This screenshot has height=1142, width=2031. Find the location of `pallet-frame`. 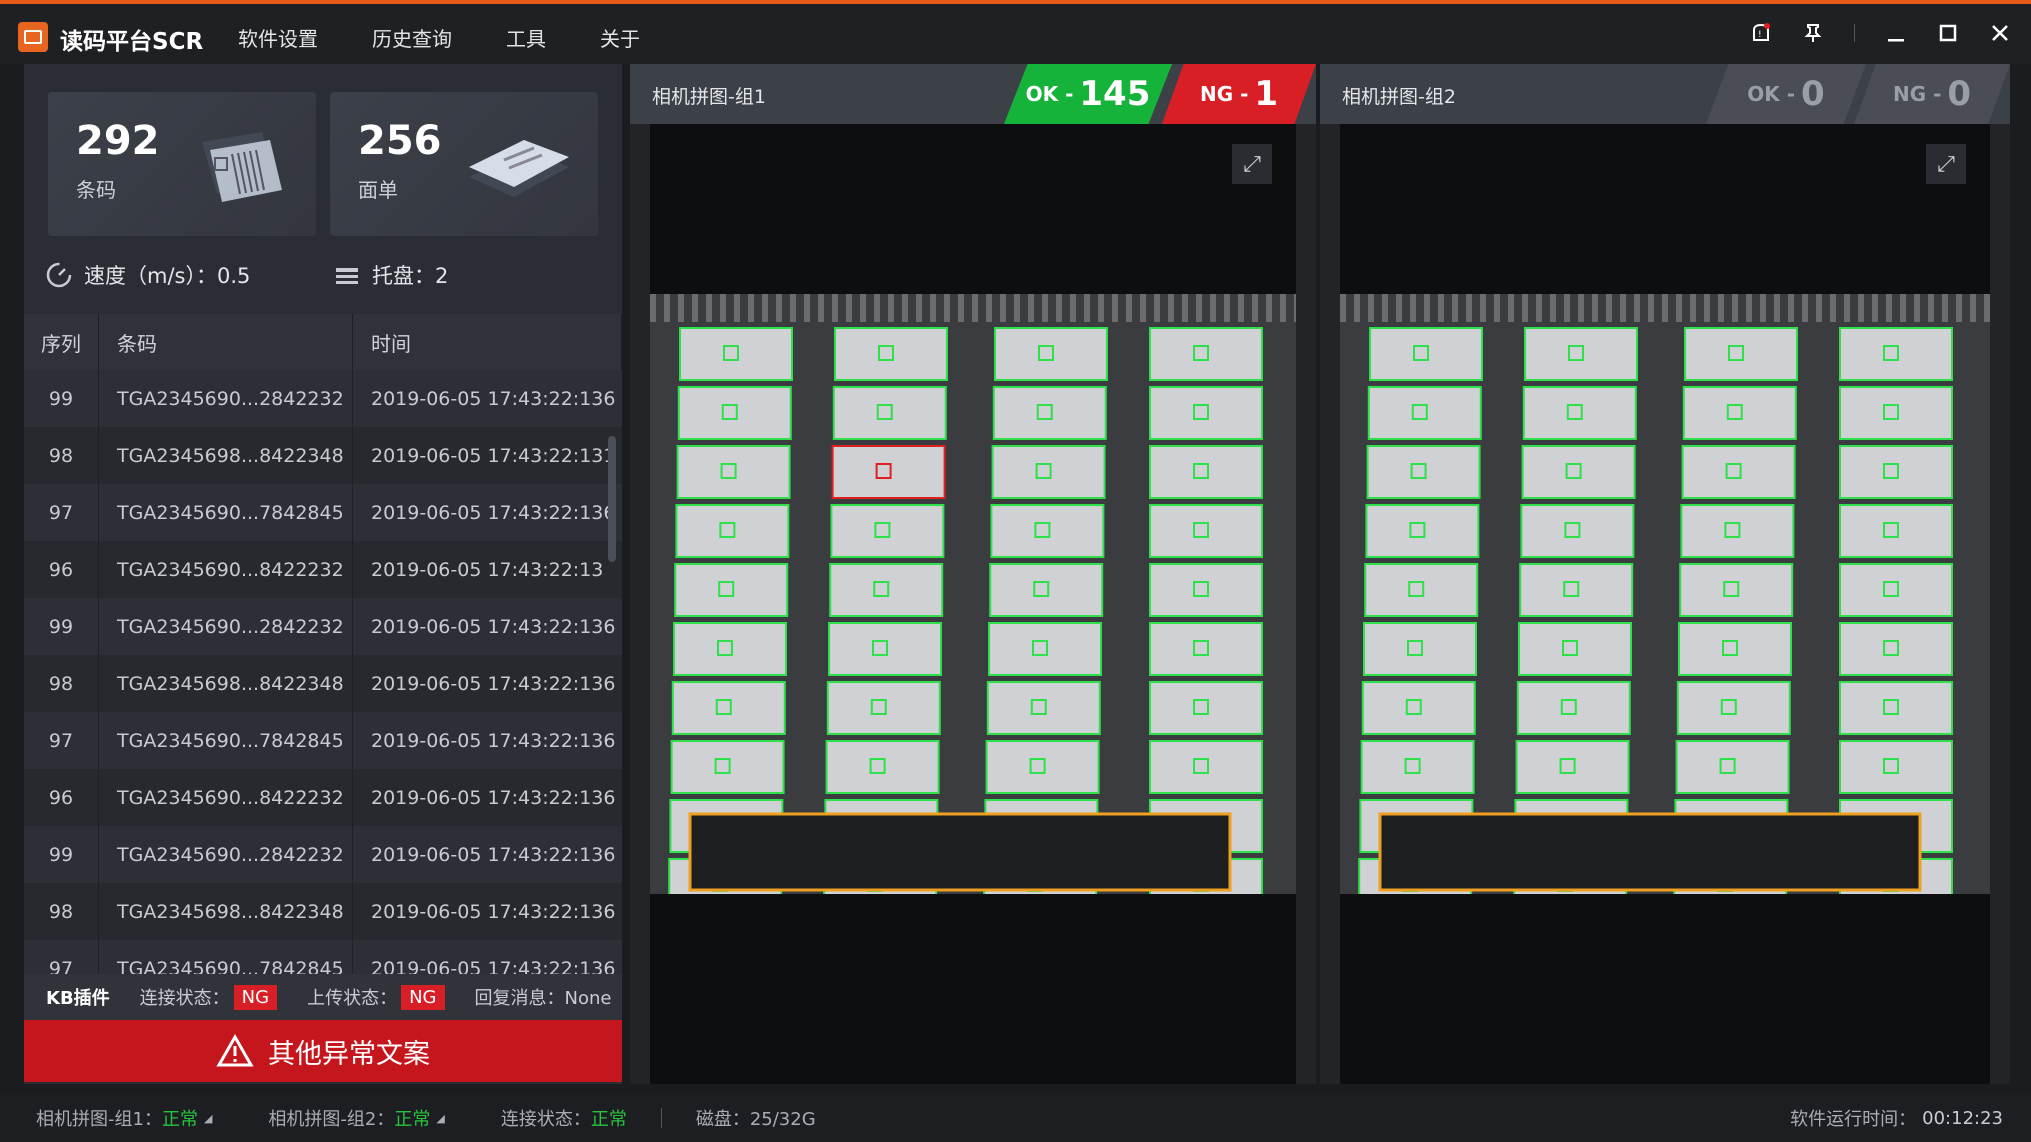

pallet-frame is located at coordinates (1650, 852).